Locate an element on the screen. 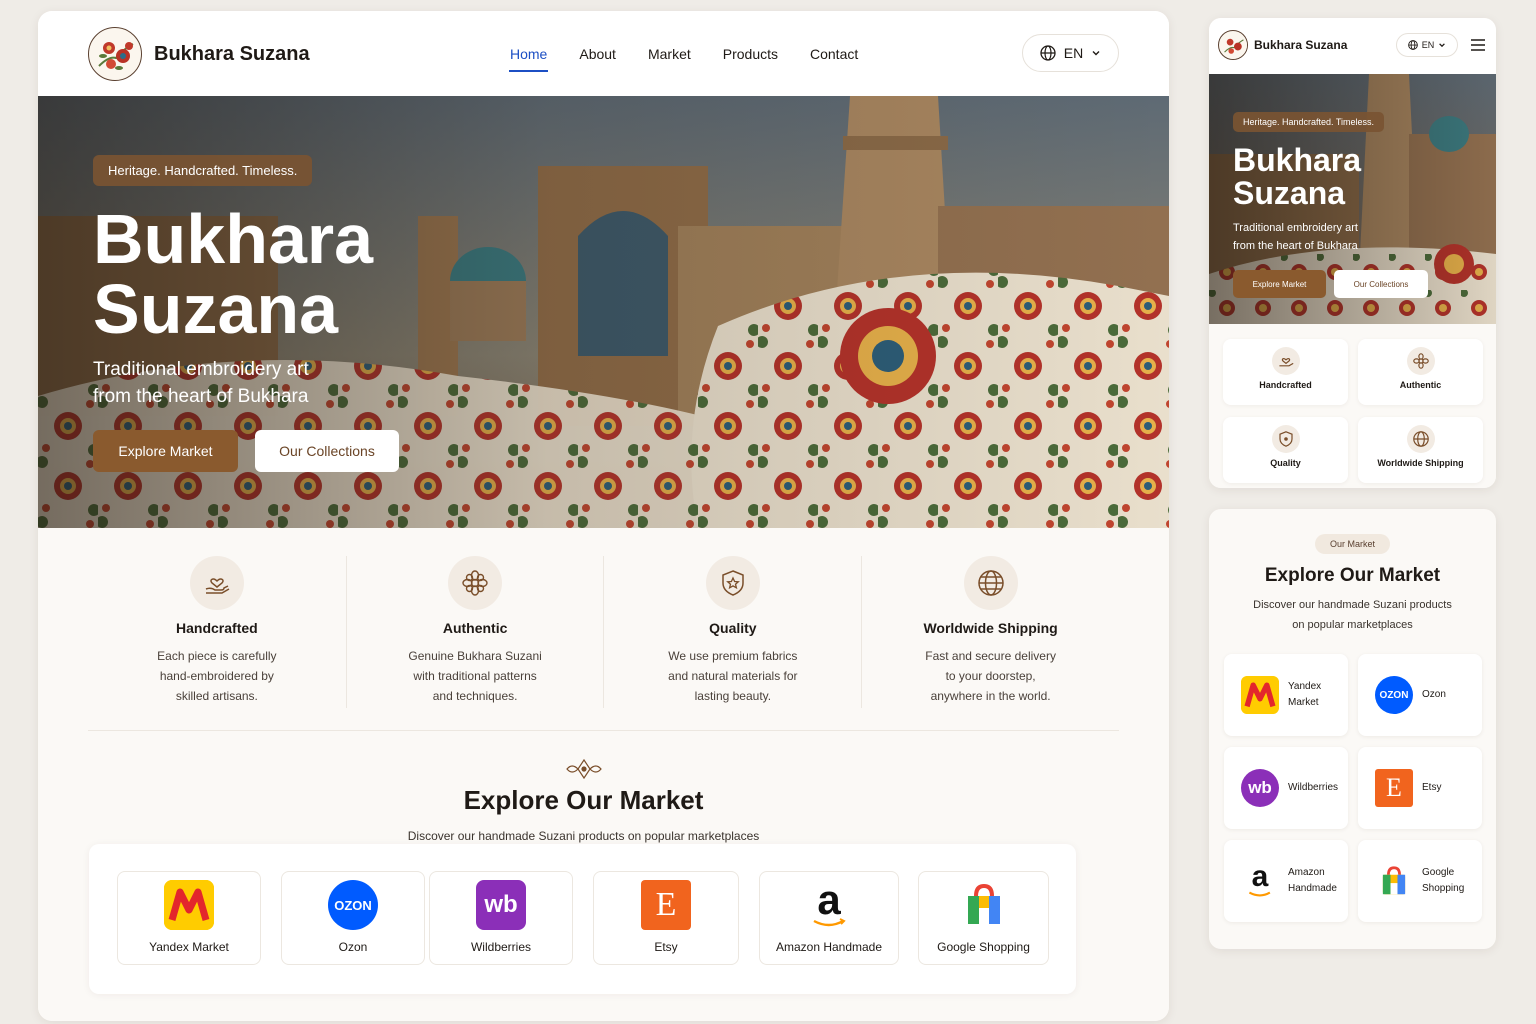 The height and width of the screenshot is (1024, 1536). our-collections-button: Our Collections is located at coordinates (327, 451).